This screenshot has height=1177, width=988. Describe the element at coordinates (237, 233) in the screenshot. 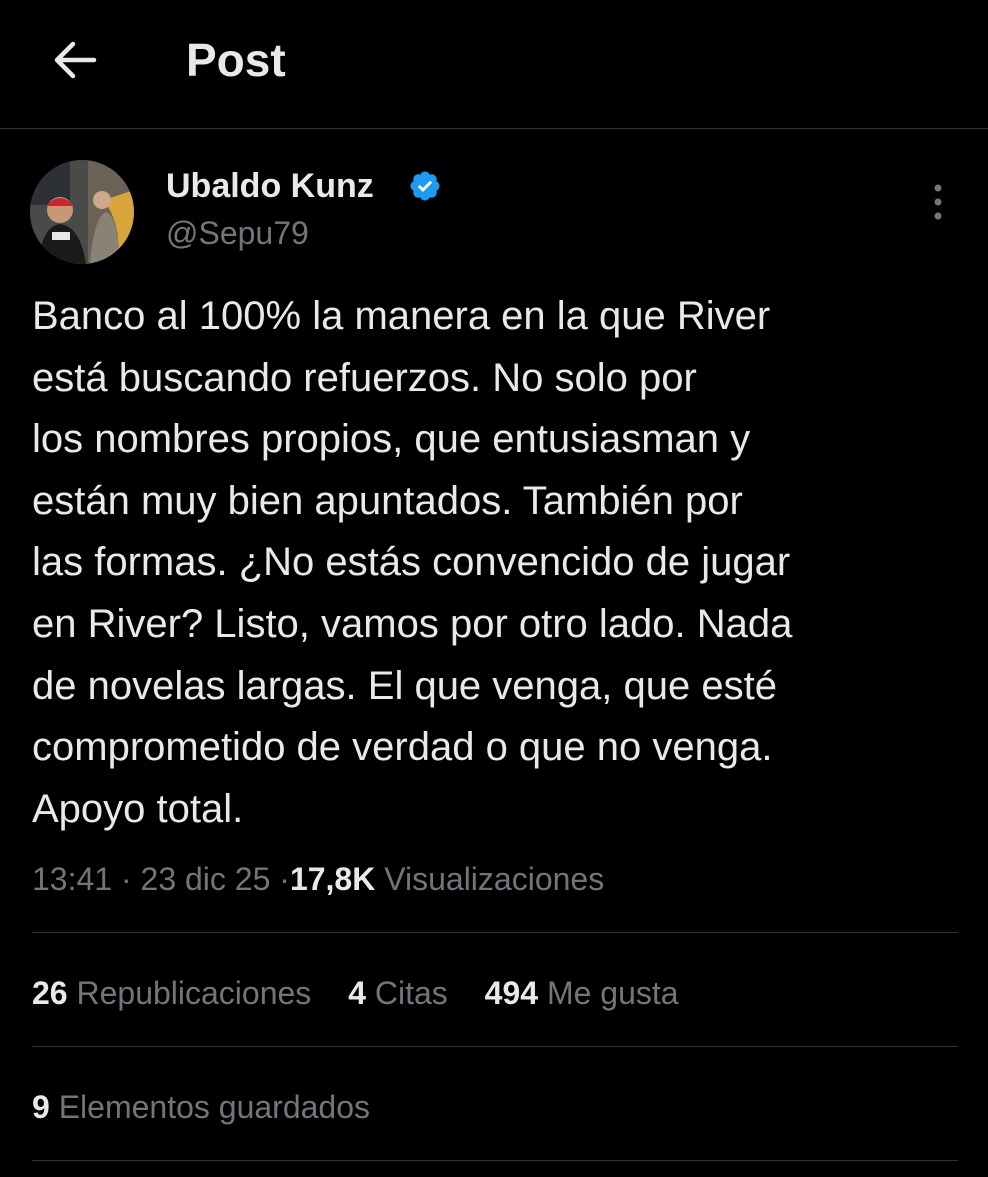

I see `author-handle: @Sepu79` at that location.